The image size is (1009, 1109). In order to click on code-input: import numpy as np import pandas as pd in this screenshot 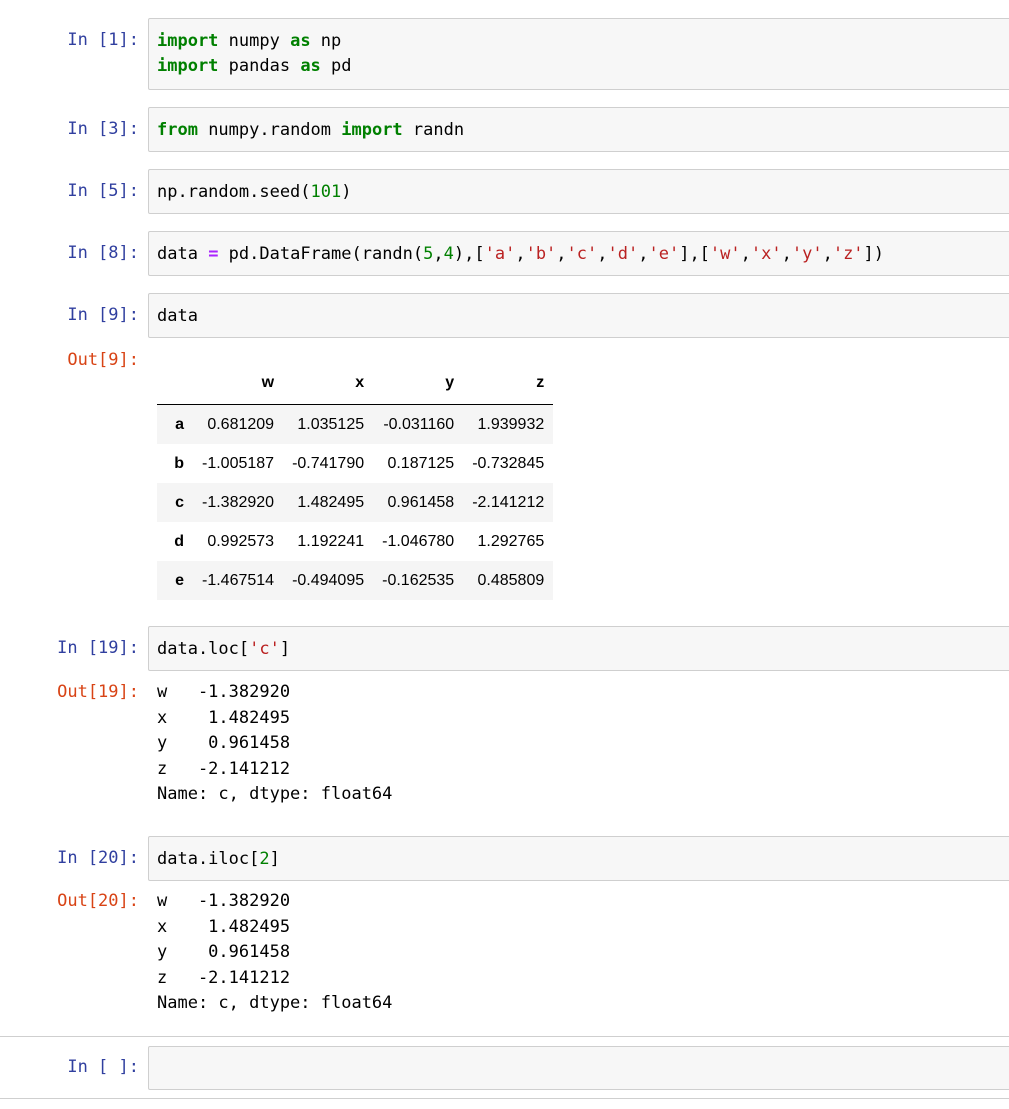, I will do `click(578, 54)`.